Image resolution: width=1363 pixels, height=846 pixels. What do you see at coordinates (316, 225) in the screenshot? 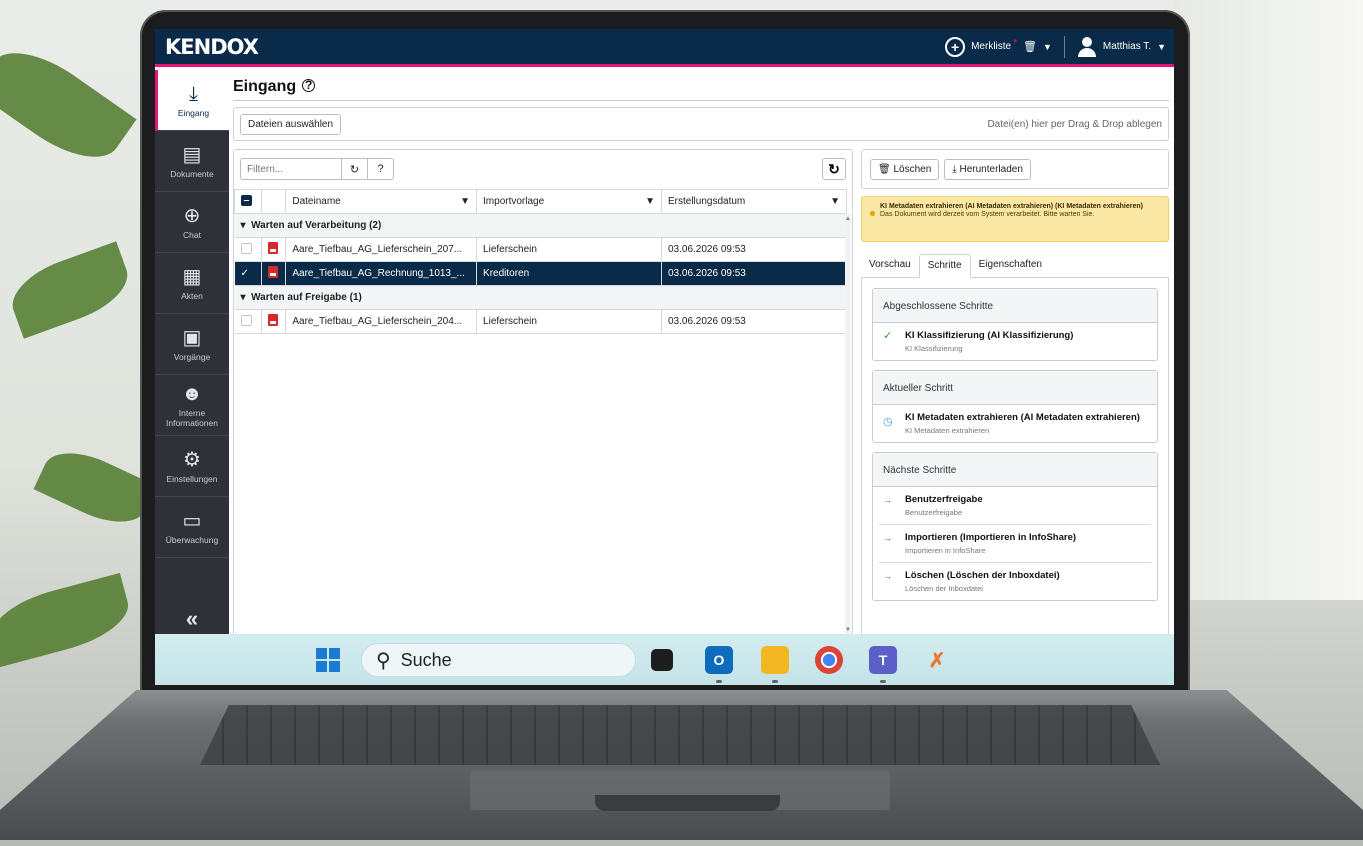
I see `group-label: Warten auf Verarbeitung (2)` at bounding box center [316, 225].